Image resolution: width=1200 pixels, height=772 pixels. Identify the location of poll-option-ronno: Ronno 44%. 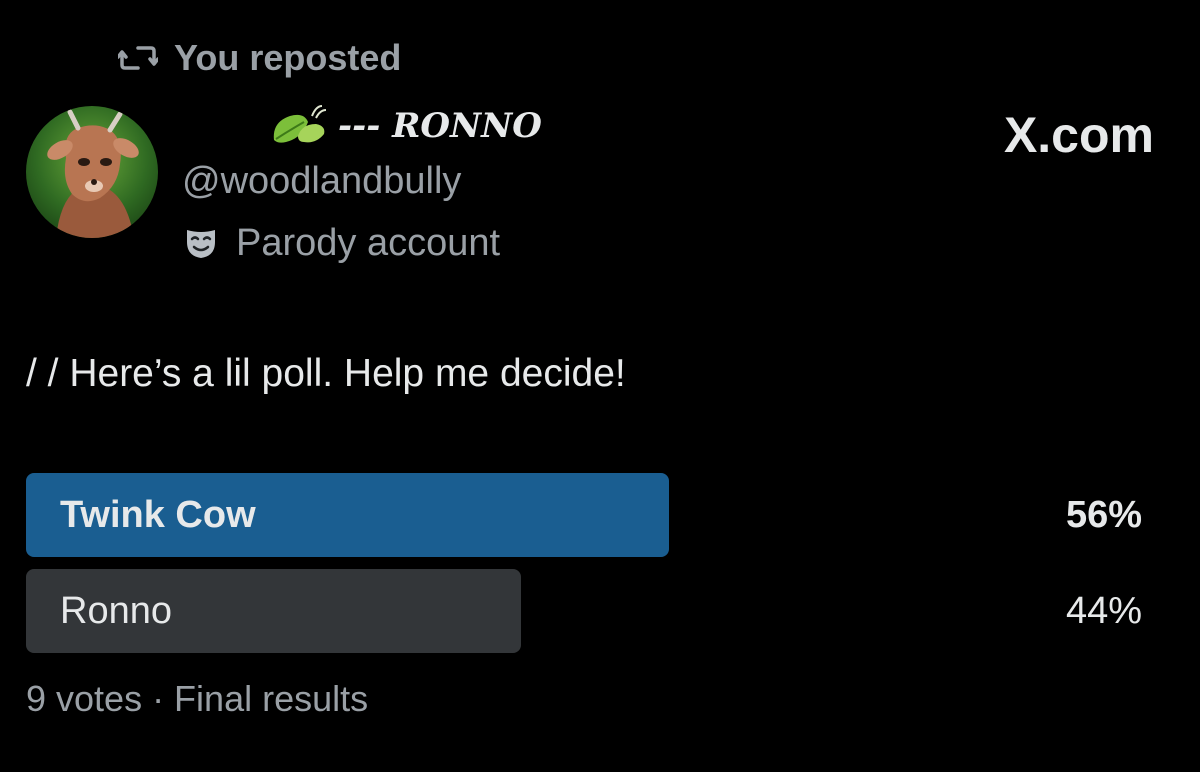
(584, 611).